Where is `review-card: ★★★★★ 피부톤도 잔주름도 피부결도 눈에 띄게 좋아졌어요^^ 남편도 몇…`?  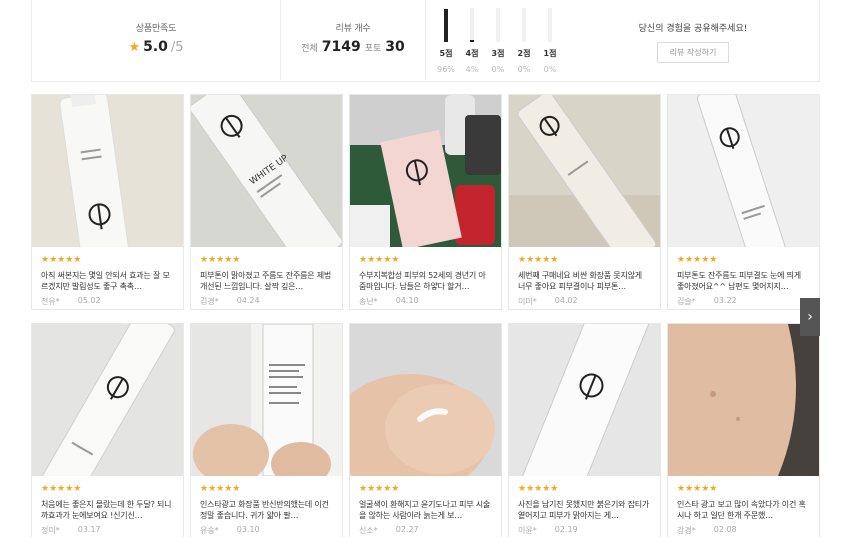
review-card: ★★★★★ 피부톤도 잔주름도 피부결도 눈에 띄게 좋아졌어요^^ 남편도 몇… is located at coordinates (743, 202).